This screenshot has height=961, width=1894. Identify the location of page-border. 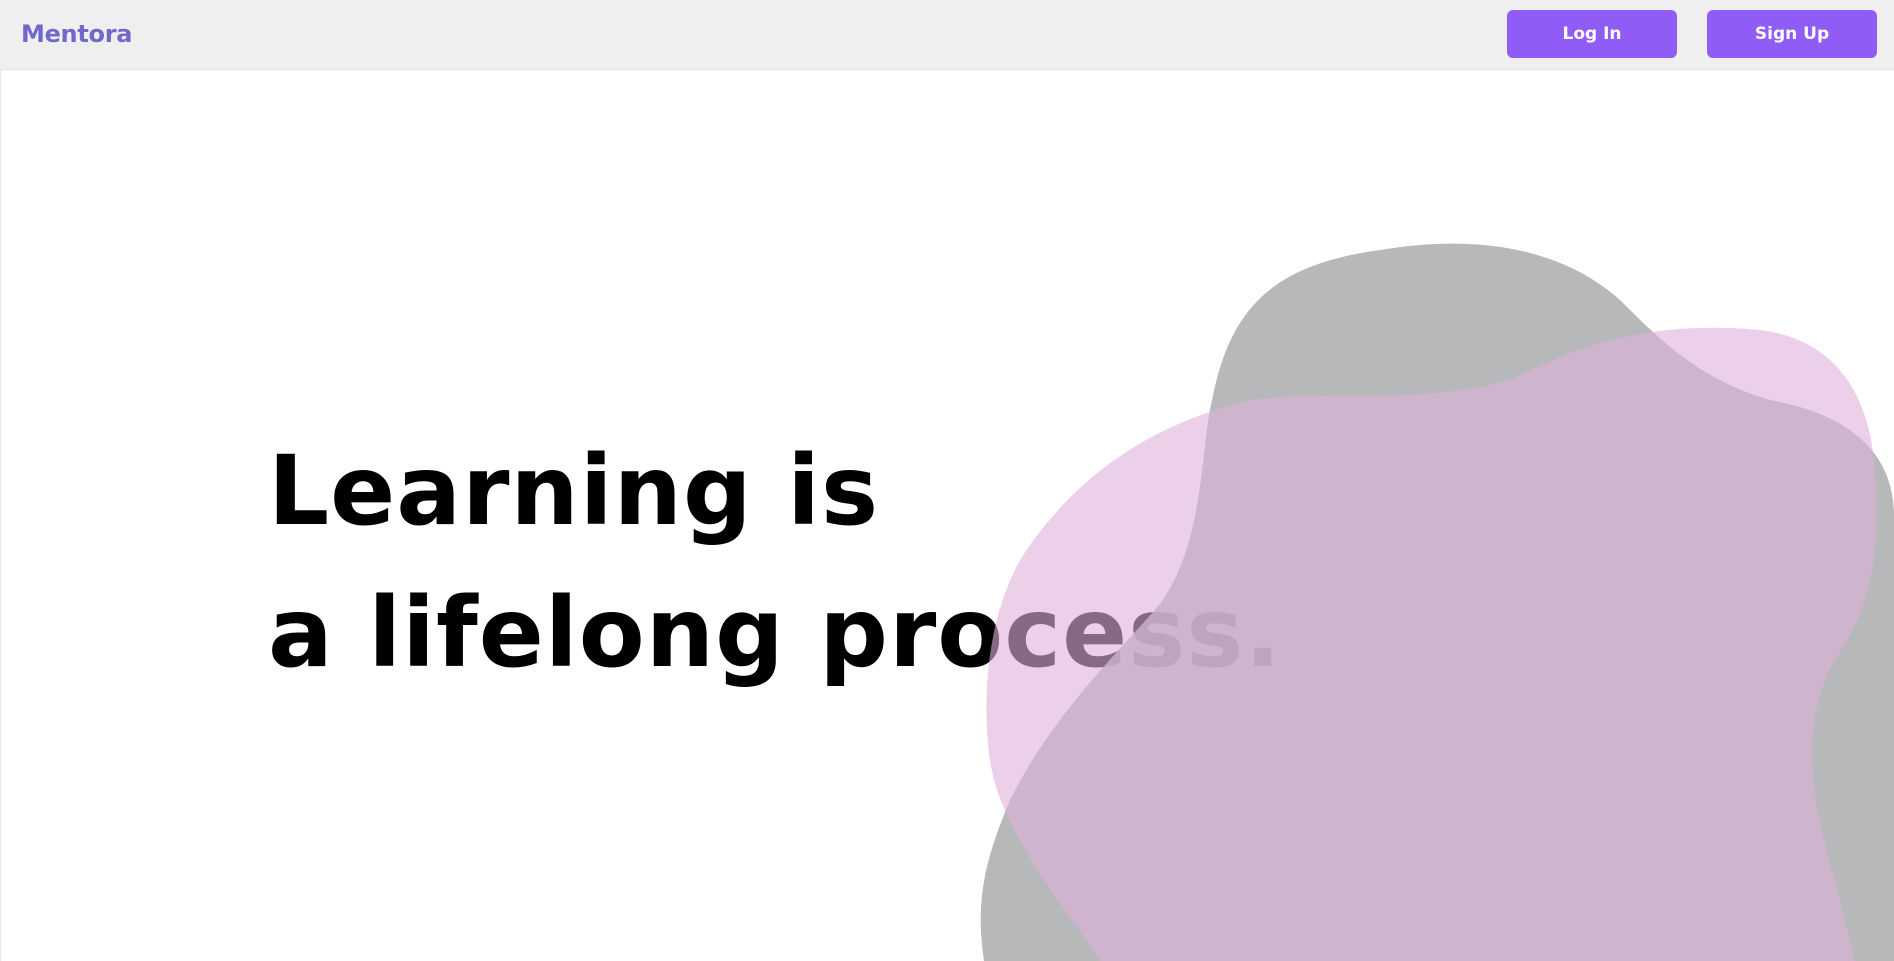
(0, 515).